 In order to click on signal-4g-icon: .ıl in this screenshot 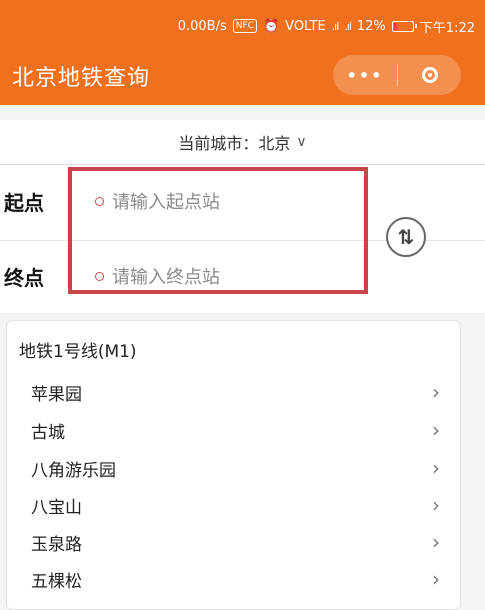, I will do `click(348, 26)`.